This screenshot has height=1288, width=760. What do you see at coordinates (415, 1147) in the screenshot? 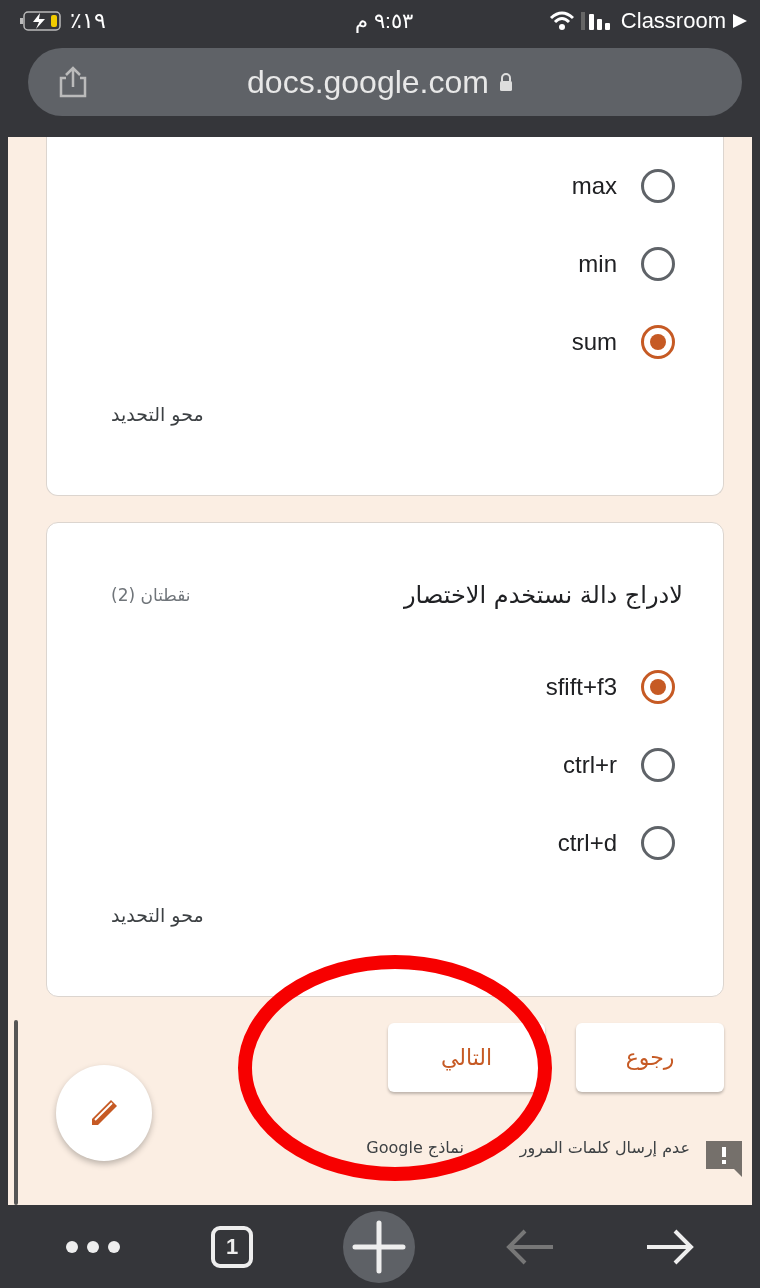
I see `footer-text: نماذج Google` at bounding box center [415, 1147].